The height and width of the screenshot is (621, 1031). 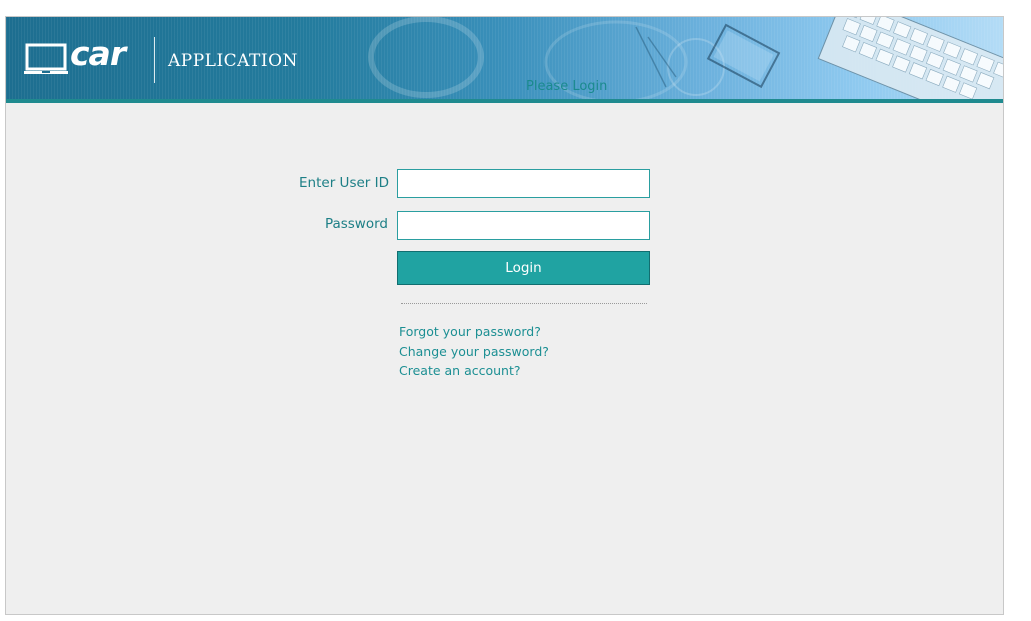 I want to click on app-title: APPLICATION, so click(x=233, y=61).